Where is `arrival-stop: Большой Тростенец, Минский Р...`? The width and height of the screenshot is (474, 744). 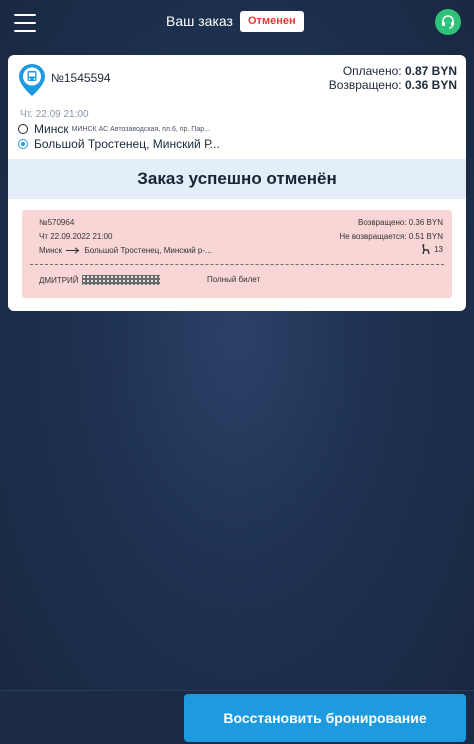 arrival-stop: Большой Тростенец, Минский Р... is located at coordinates (119, 144).